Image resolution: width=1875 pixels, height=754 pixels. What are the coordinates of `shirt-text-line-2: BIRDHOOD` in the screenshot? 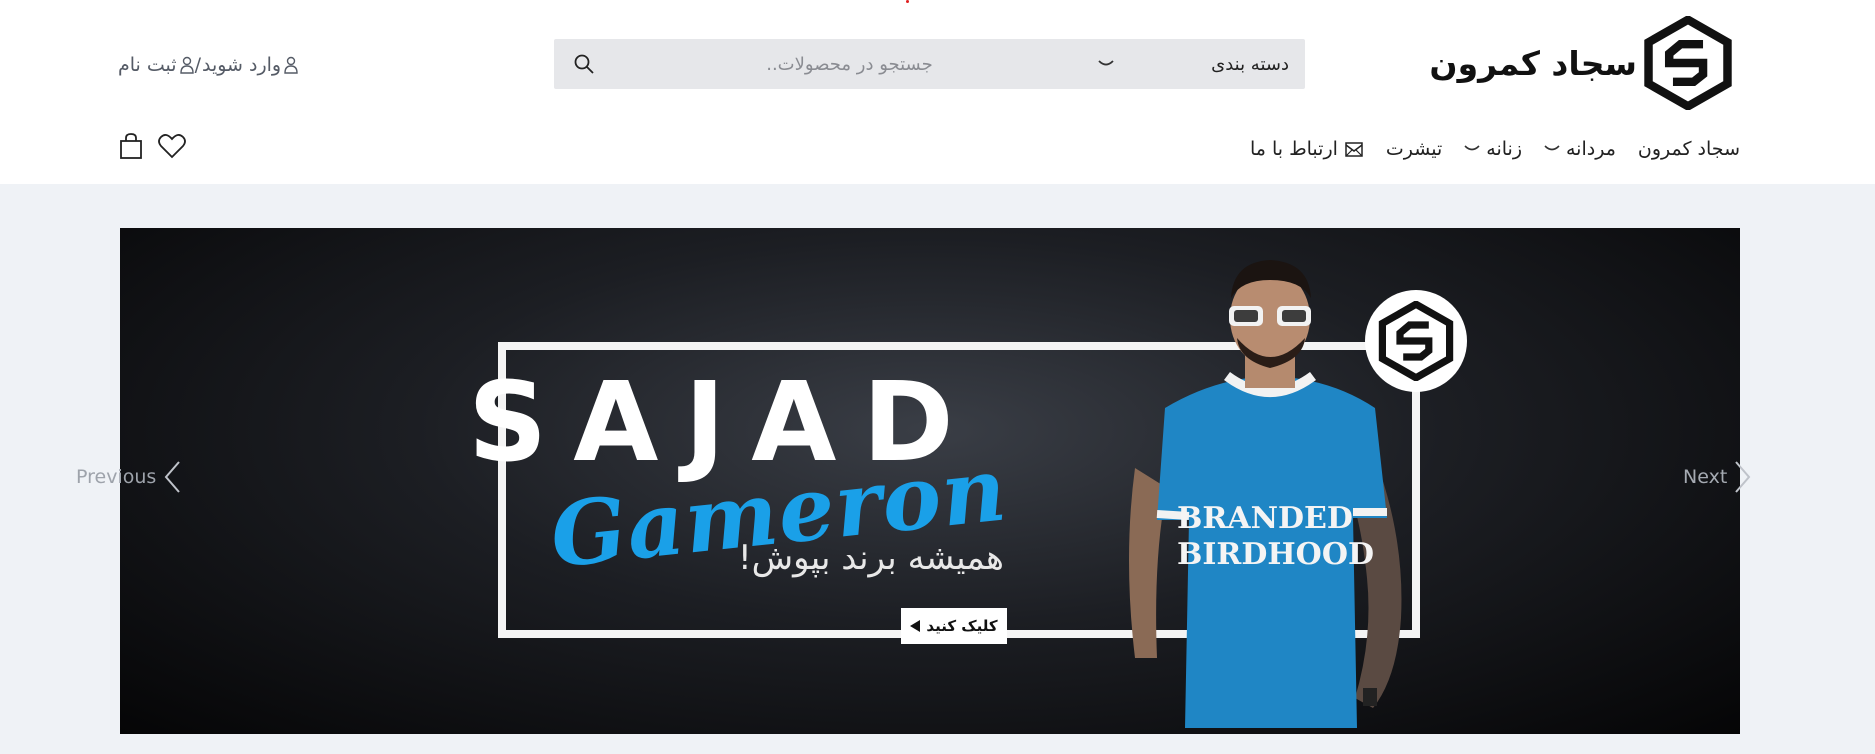 It's located at (1275, 554).